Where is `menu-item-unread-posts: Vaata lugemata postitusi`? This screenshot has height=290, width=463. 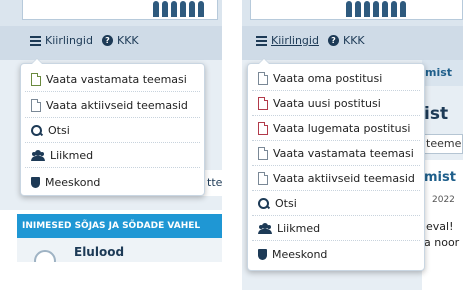
menu-item-unread-posts: Vaata lugemata postitusi is located at coordinates (336, 129).